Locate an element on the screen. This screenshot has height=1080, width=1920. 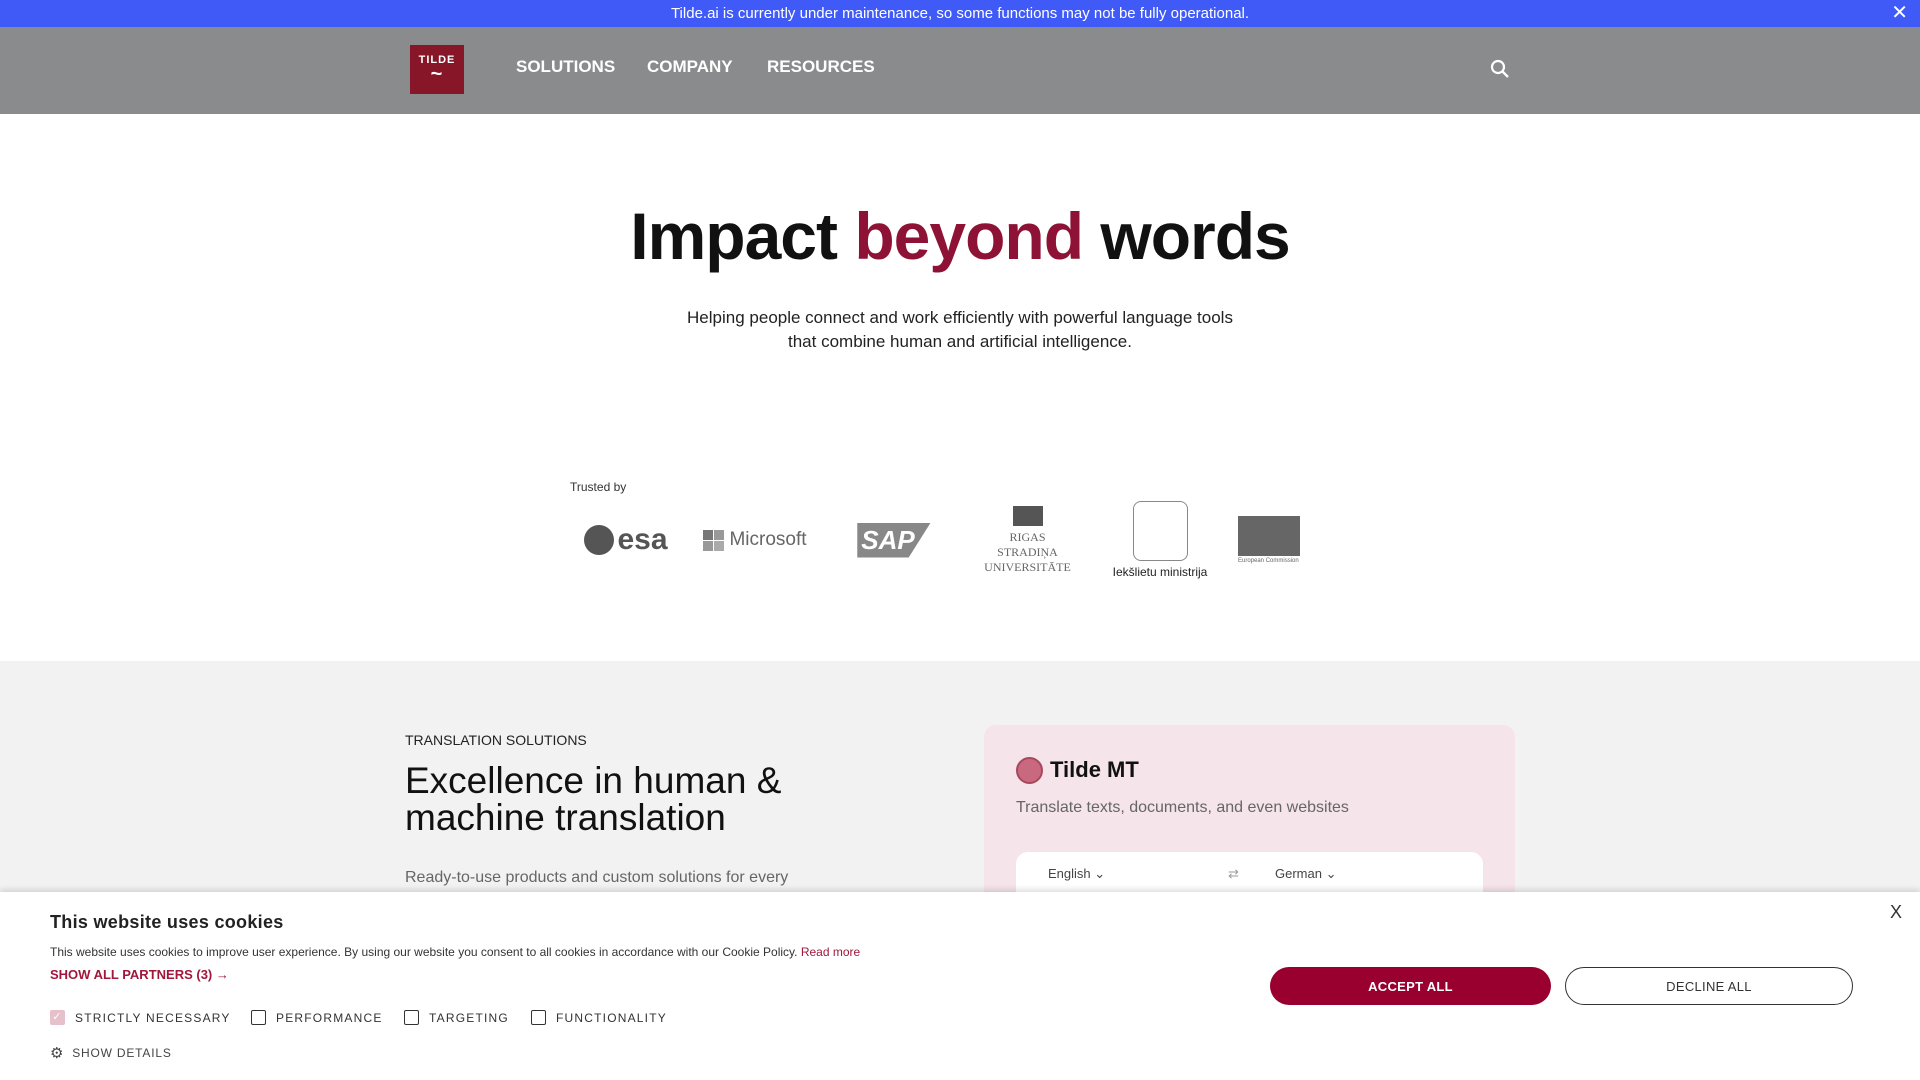
rsu-logo: RIGAS STRADIŅA UNIVERSITĀTE is located at coordinates (1027, 540).